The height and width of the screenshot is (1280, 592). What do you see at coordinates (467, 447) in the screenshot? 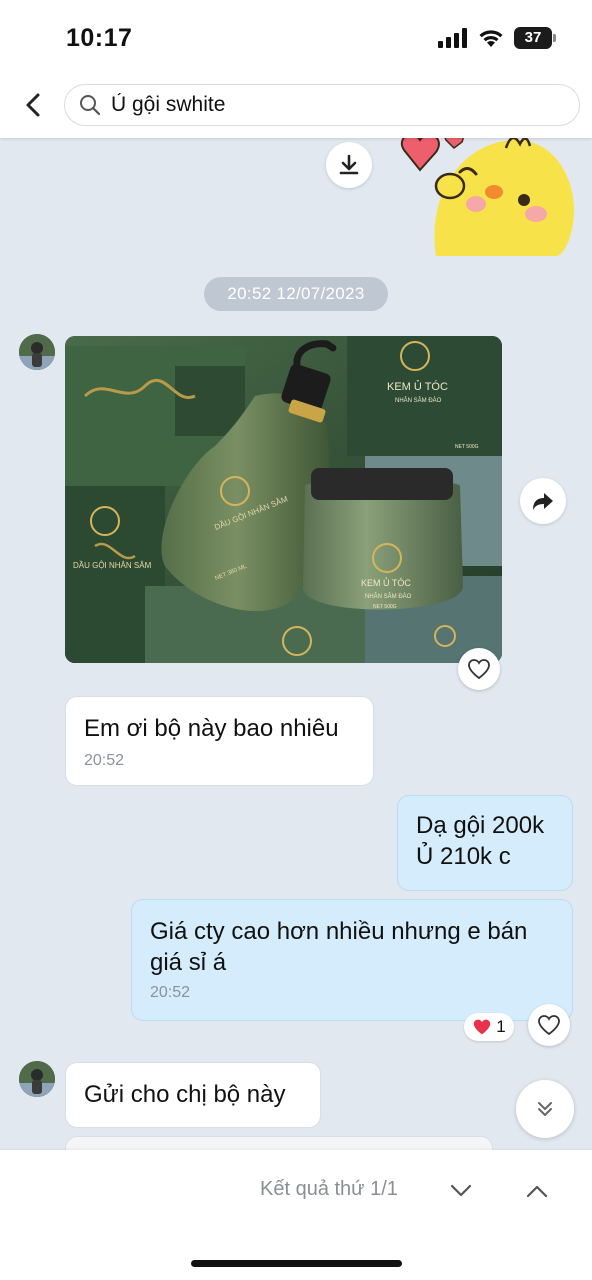
I see `box-net: NET 500G` at bounding box center [467, 447].